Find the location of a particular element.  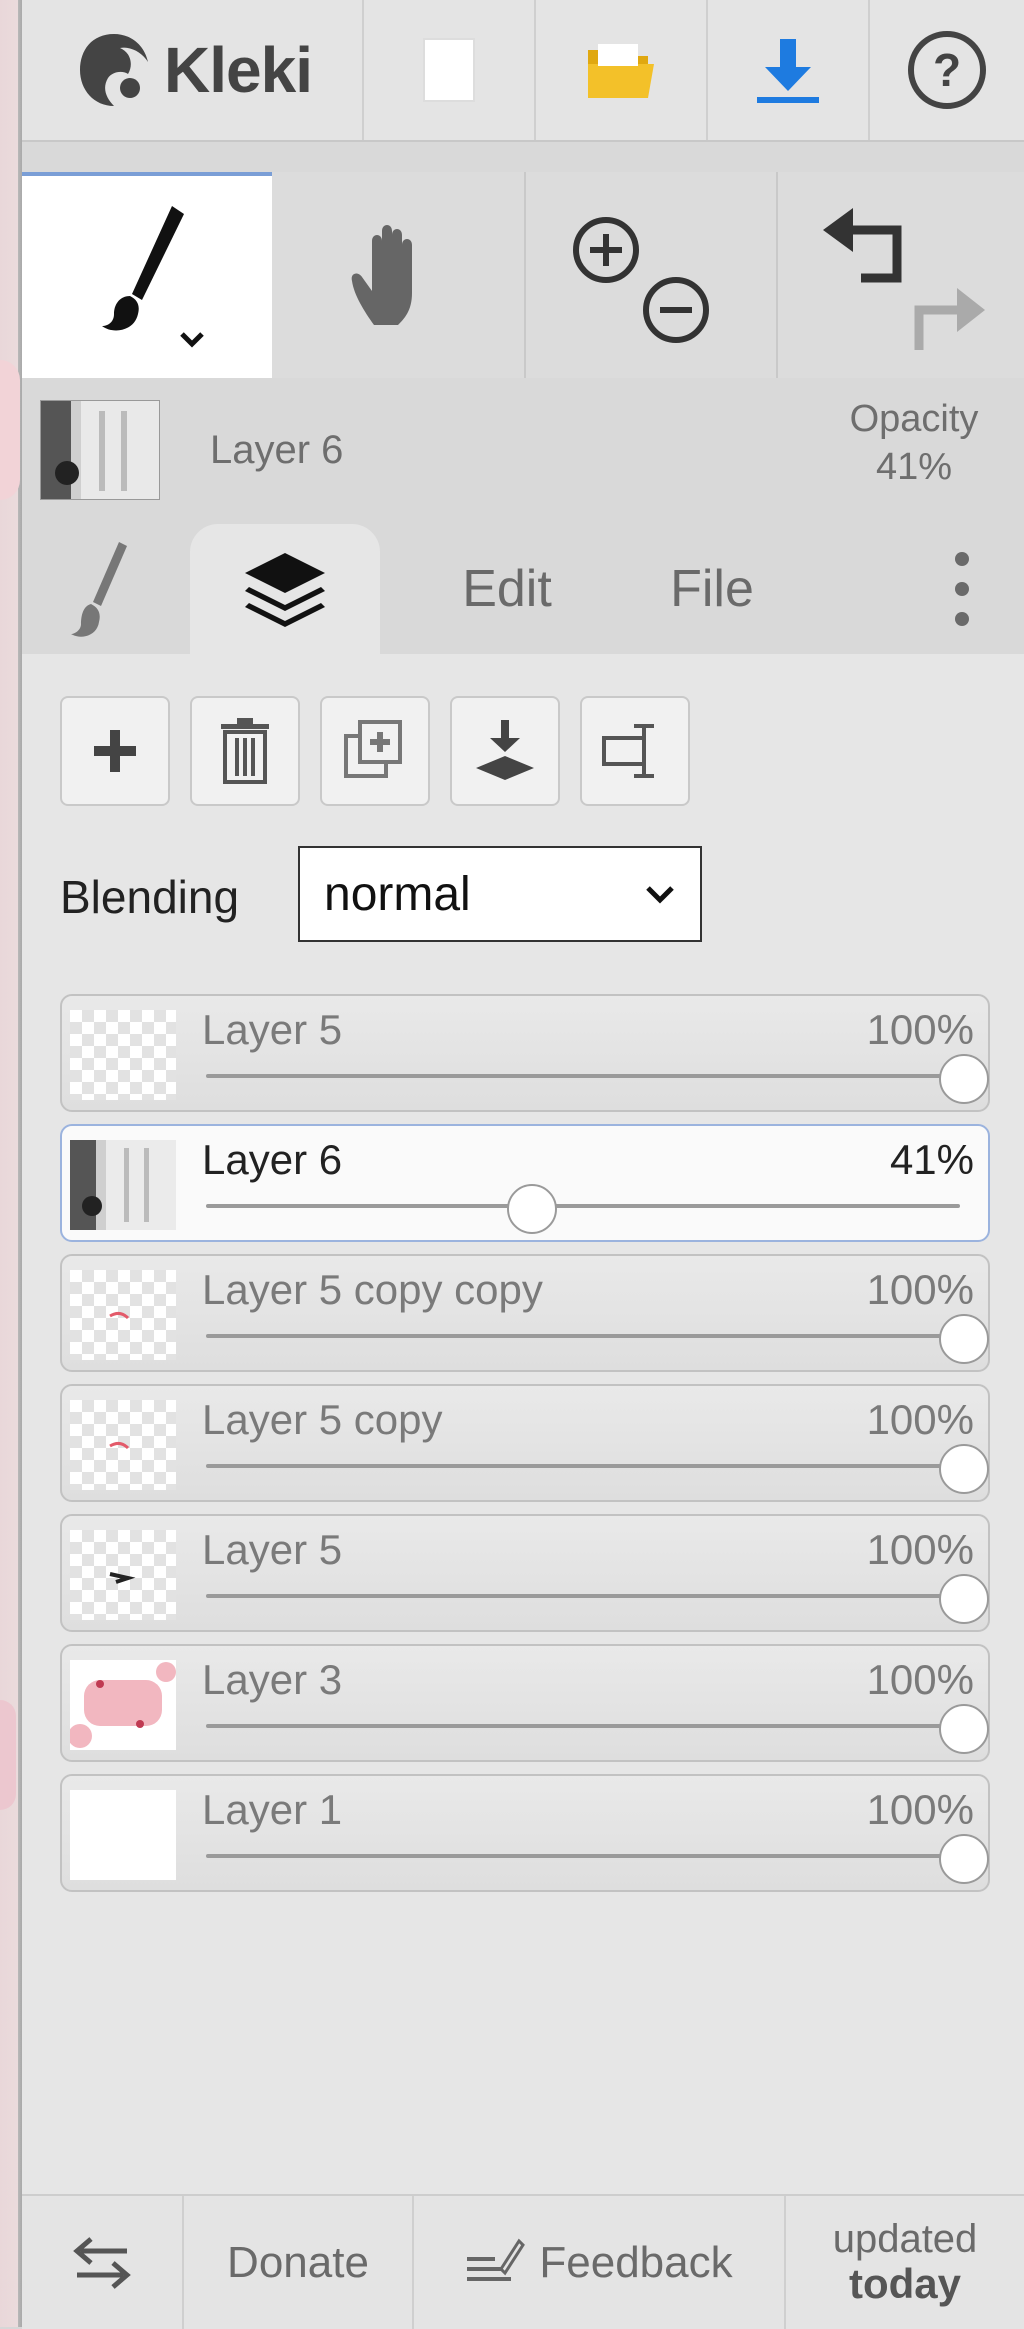

updated-info: updated today is located at coordinates (905, 2262).